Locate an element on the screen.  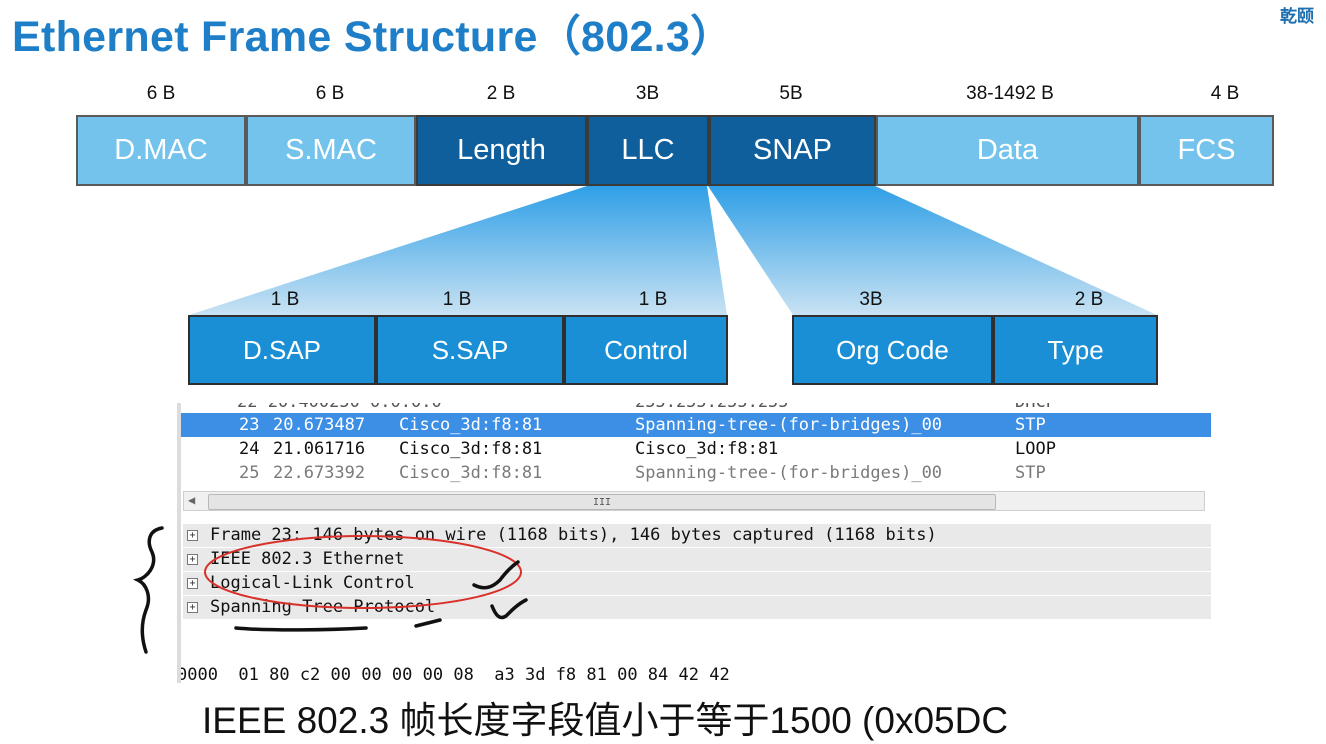
packet-time: 20.673487 is located at coordinates (319, 425).